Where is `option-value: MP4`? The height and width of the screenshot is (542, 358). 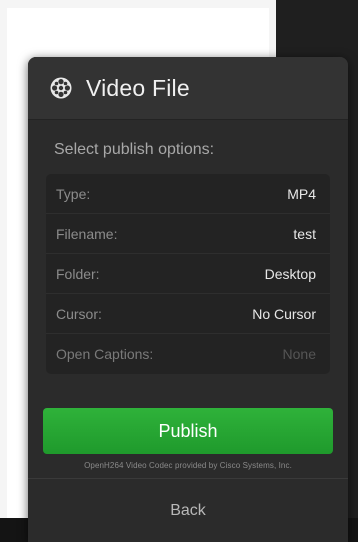 option-value: MP4 is located at coordinates (301, 193).